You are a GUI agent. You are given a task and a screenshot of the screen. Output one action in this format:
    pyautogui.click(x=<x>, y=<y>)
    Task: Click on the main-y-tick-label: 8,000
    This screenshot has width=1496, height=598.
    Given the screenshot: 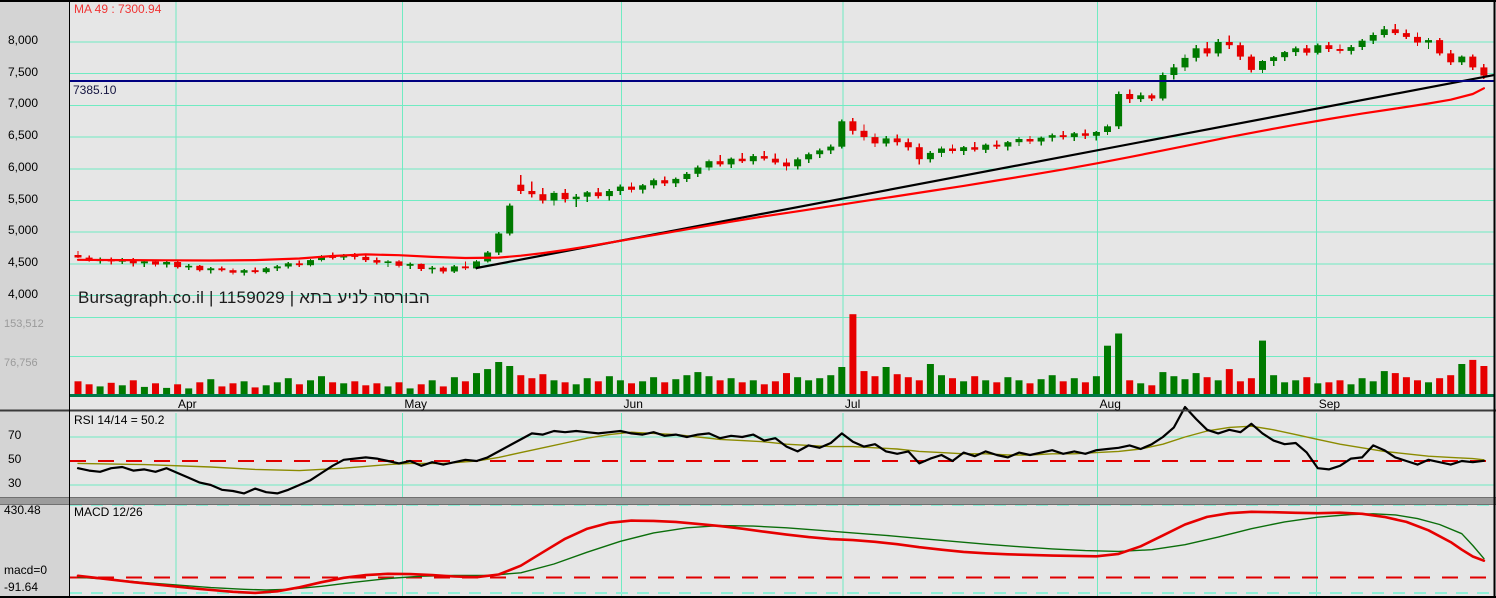 What is the action you would take?
    pyautogui.click(x=23, y=40)
    